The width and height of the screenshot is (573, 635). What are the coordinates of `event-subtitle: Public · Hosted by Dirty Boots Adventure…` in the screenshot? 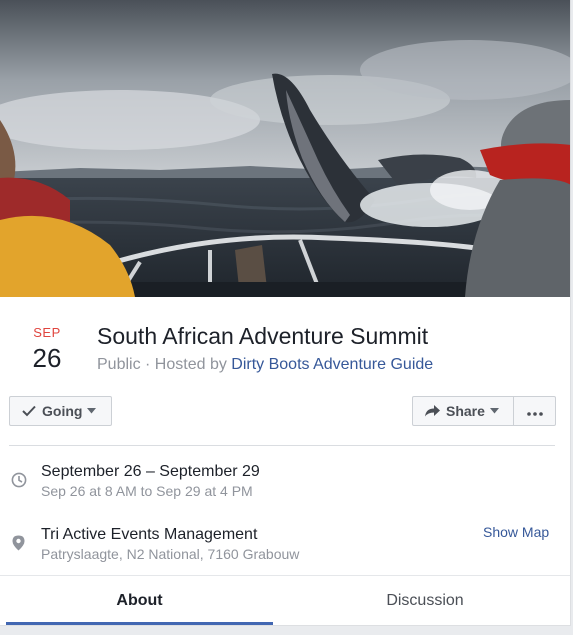 It's located at (265, 365).